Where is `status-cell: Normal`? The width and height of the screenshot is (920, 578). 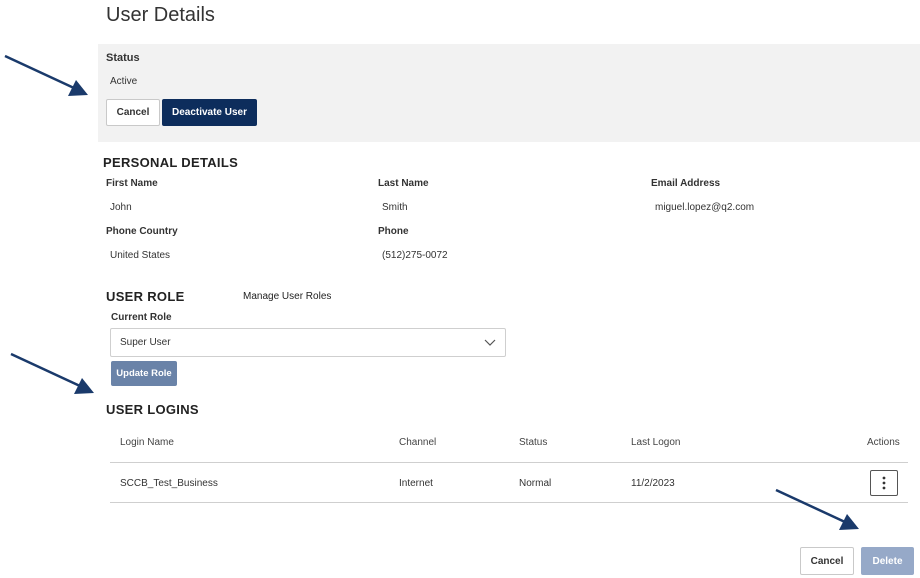 status-cell: Normal is located at coordinates (535, 483).